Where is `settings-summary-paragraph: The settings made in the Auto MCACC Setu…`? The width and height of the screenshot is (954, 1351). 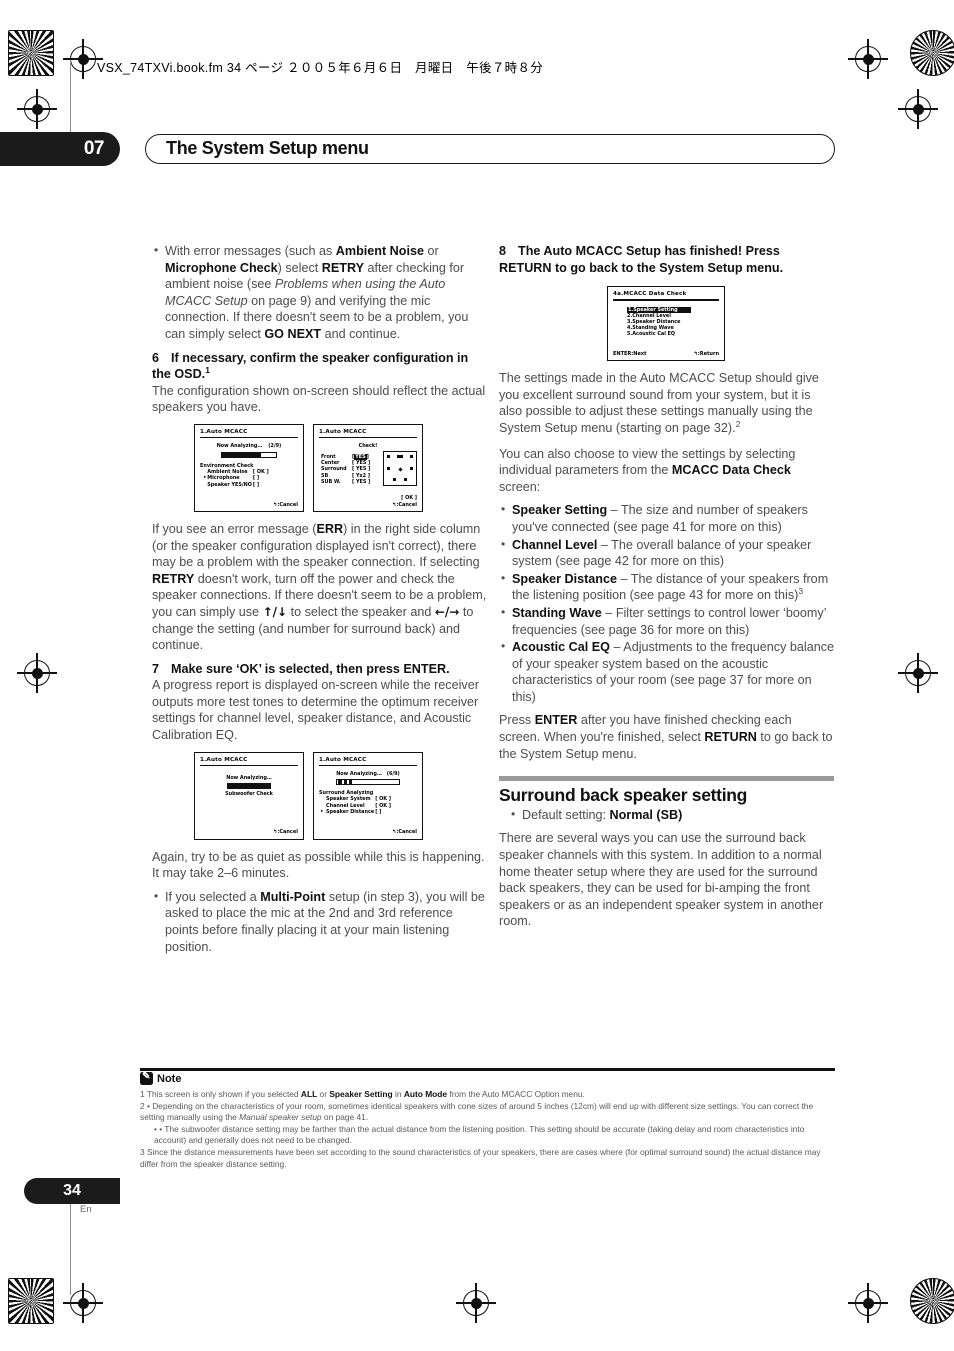 settings-summary-paragraph: The settings made in the Auto MCACC Setu… is located at coordinates (666, 403).